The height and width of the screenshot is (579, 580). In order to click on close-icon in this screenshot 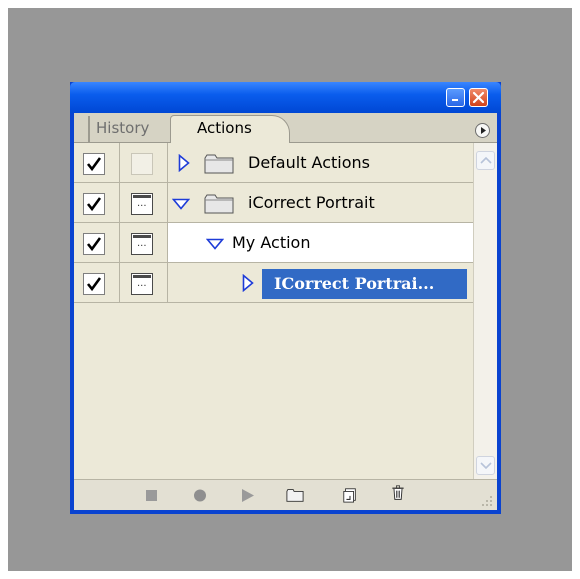, I will do `click(478, 97)`.